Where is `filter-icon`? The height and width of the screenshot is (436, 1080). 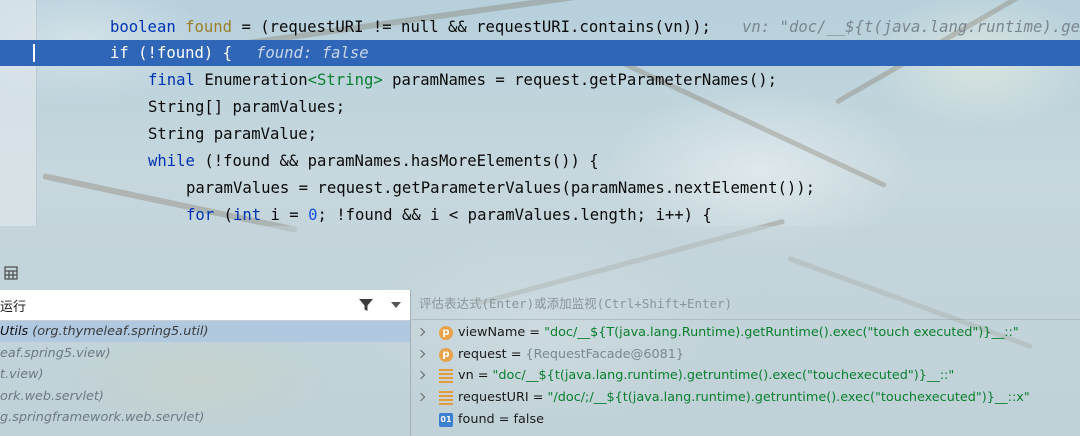
filter-icon is located at coordinates (366, 305).